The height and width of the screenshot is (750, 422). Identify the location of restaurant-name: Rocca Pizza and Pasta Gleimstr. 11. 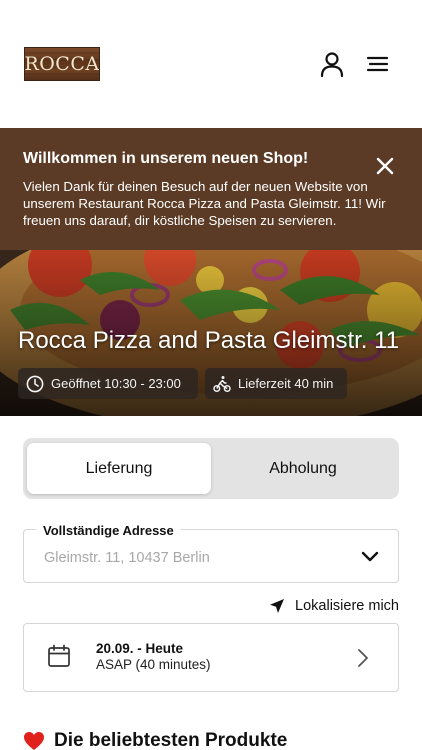
(209, 340).